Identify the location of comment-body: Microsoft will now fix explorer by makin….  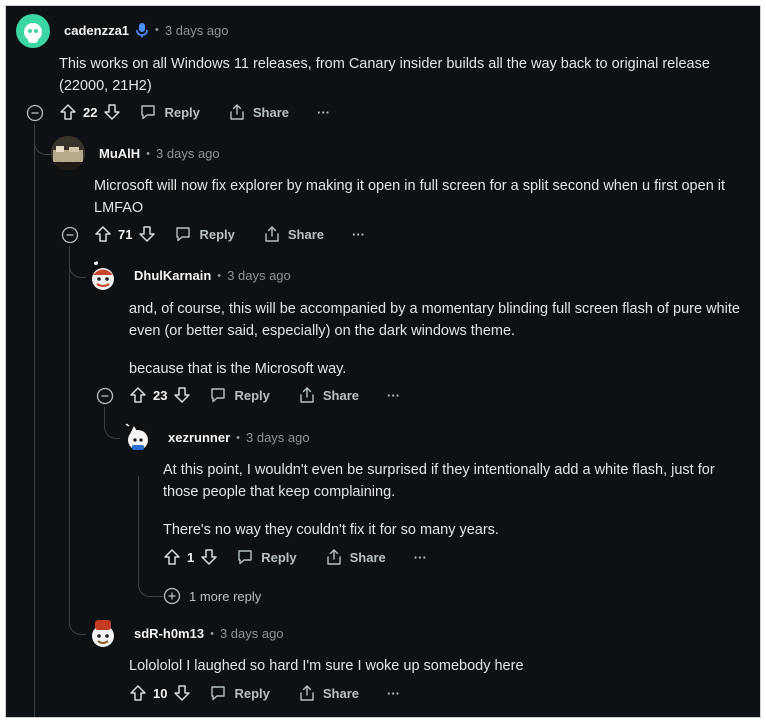
(409, 197).